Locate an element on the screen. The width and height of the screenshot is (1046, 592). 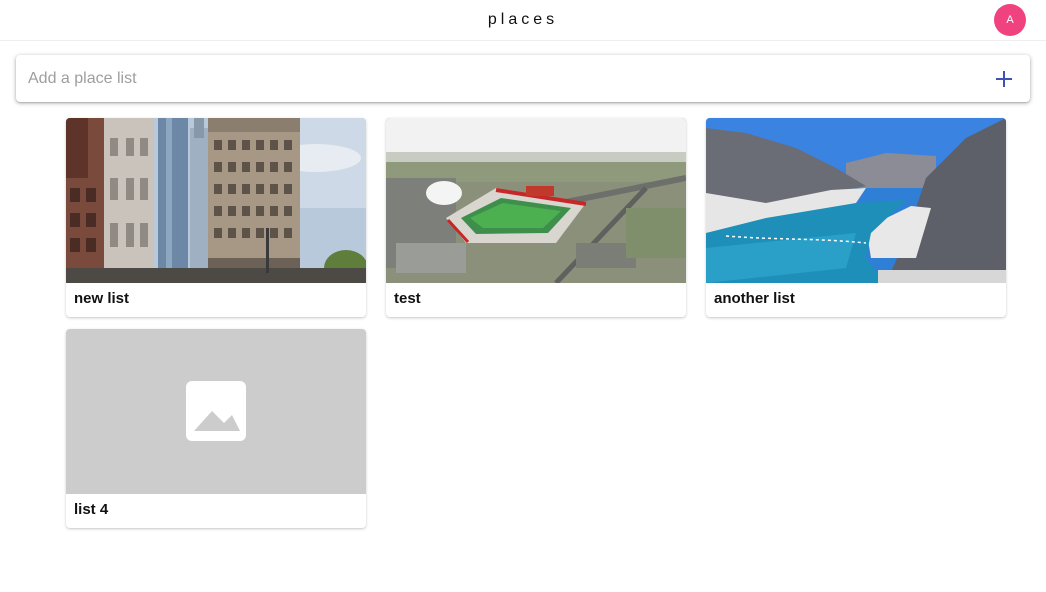
stadium-aerial-photo is located at coordinates (536, 200).